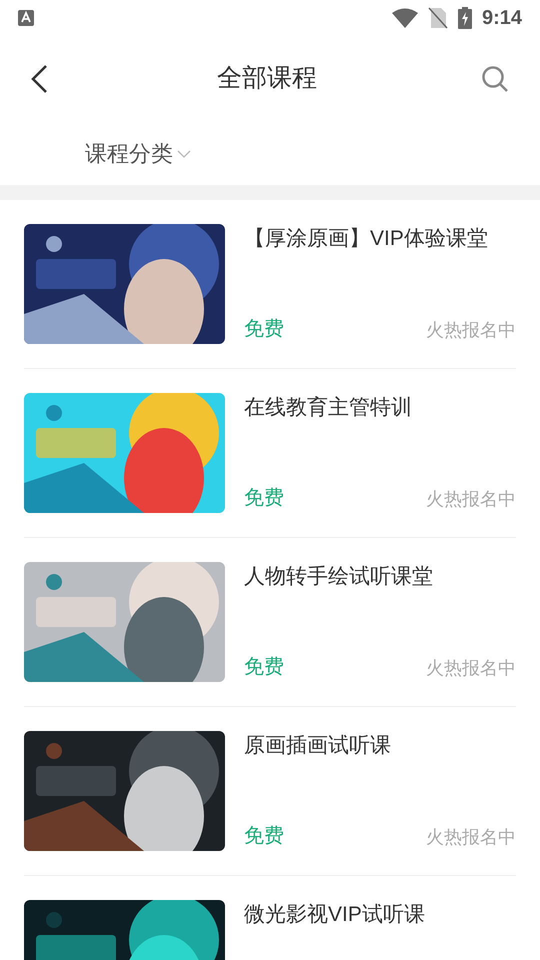 The image size is (540, 960). I want to click on course-title: 人物转手绘试听课堂, so click(380, 577).